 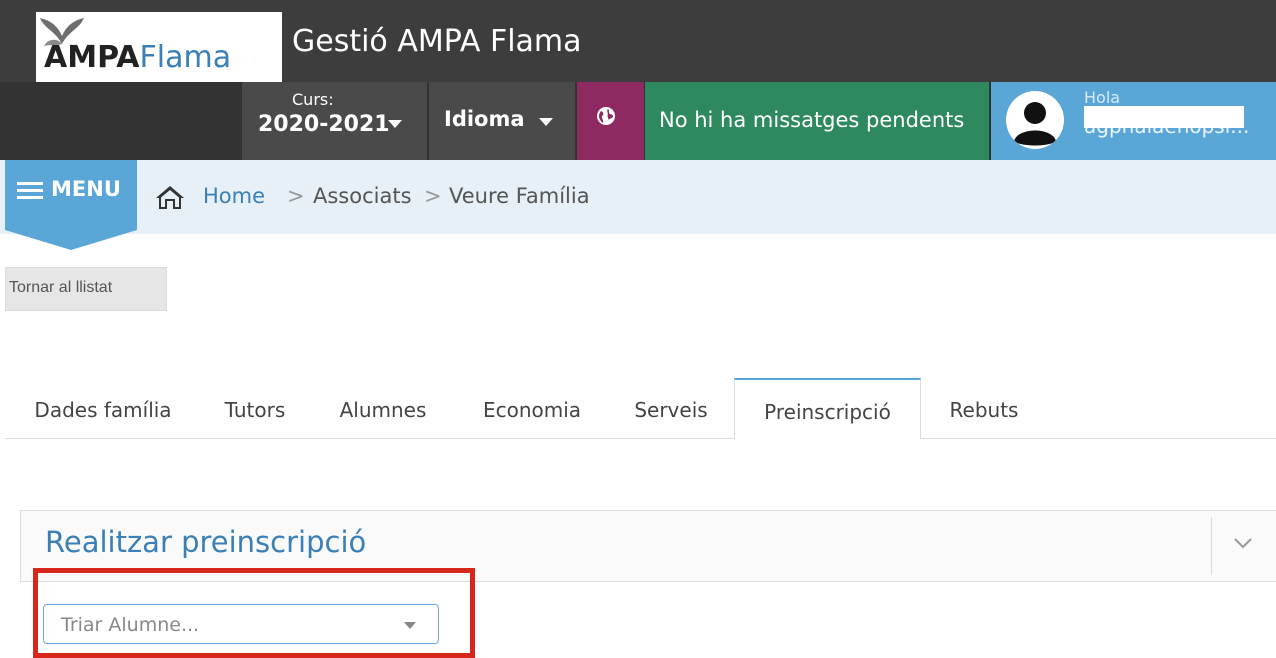 I want to click on menu-button: MENU, so click(x=71, y=195).